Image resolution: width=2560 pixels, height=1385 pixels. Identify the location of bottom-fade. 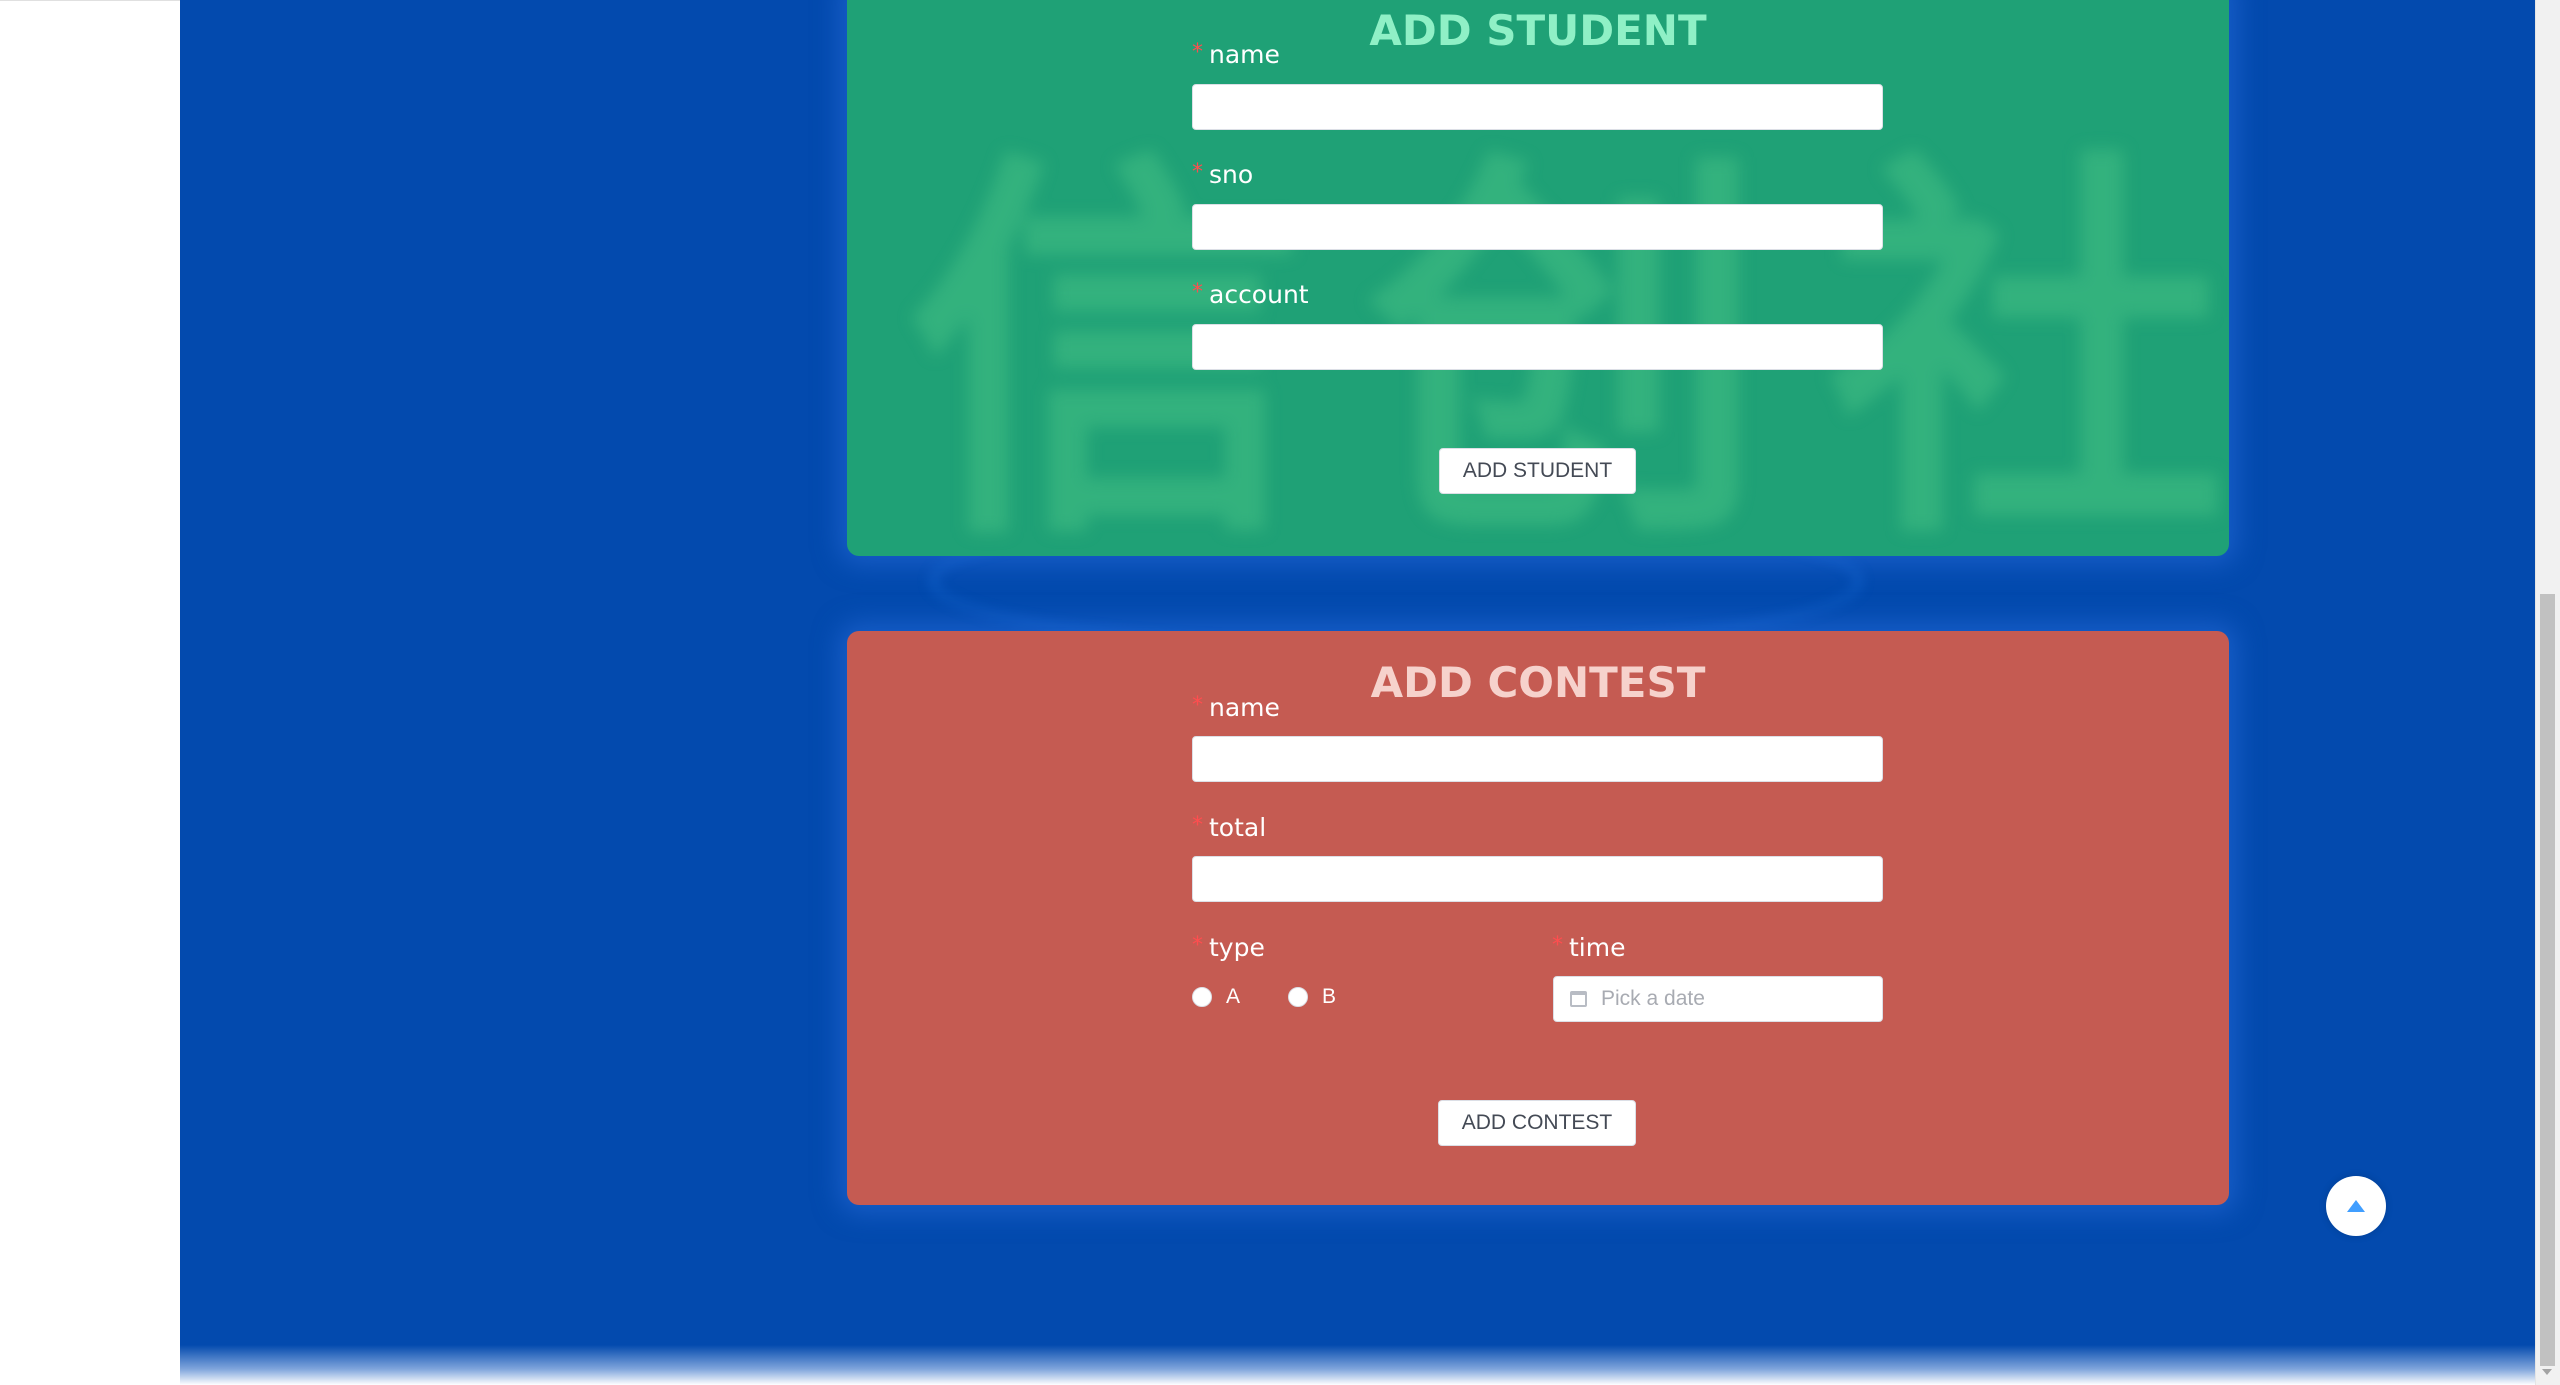
(1357, 1365).